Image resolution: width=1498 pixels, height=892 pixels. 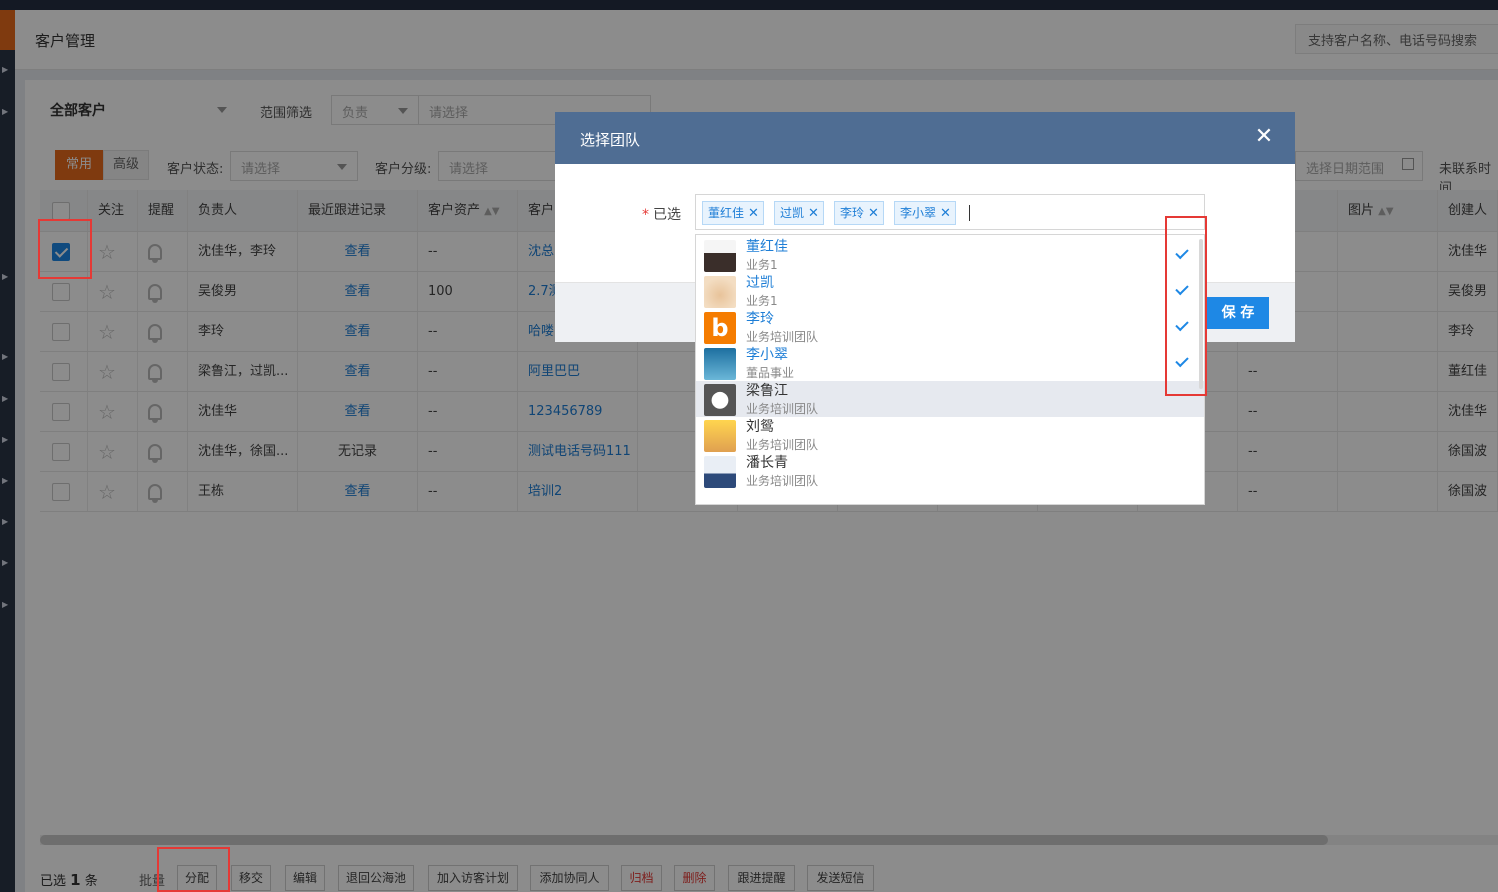 What do you see at coordinates (950, 435) in the screenshot?
I see `member-option: 刘鸳 业务培训团队` at bounding box center [950, 435].